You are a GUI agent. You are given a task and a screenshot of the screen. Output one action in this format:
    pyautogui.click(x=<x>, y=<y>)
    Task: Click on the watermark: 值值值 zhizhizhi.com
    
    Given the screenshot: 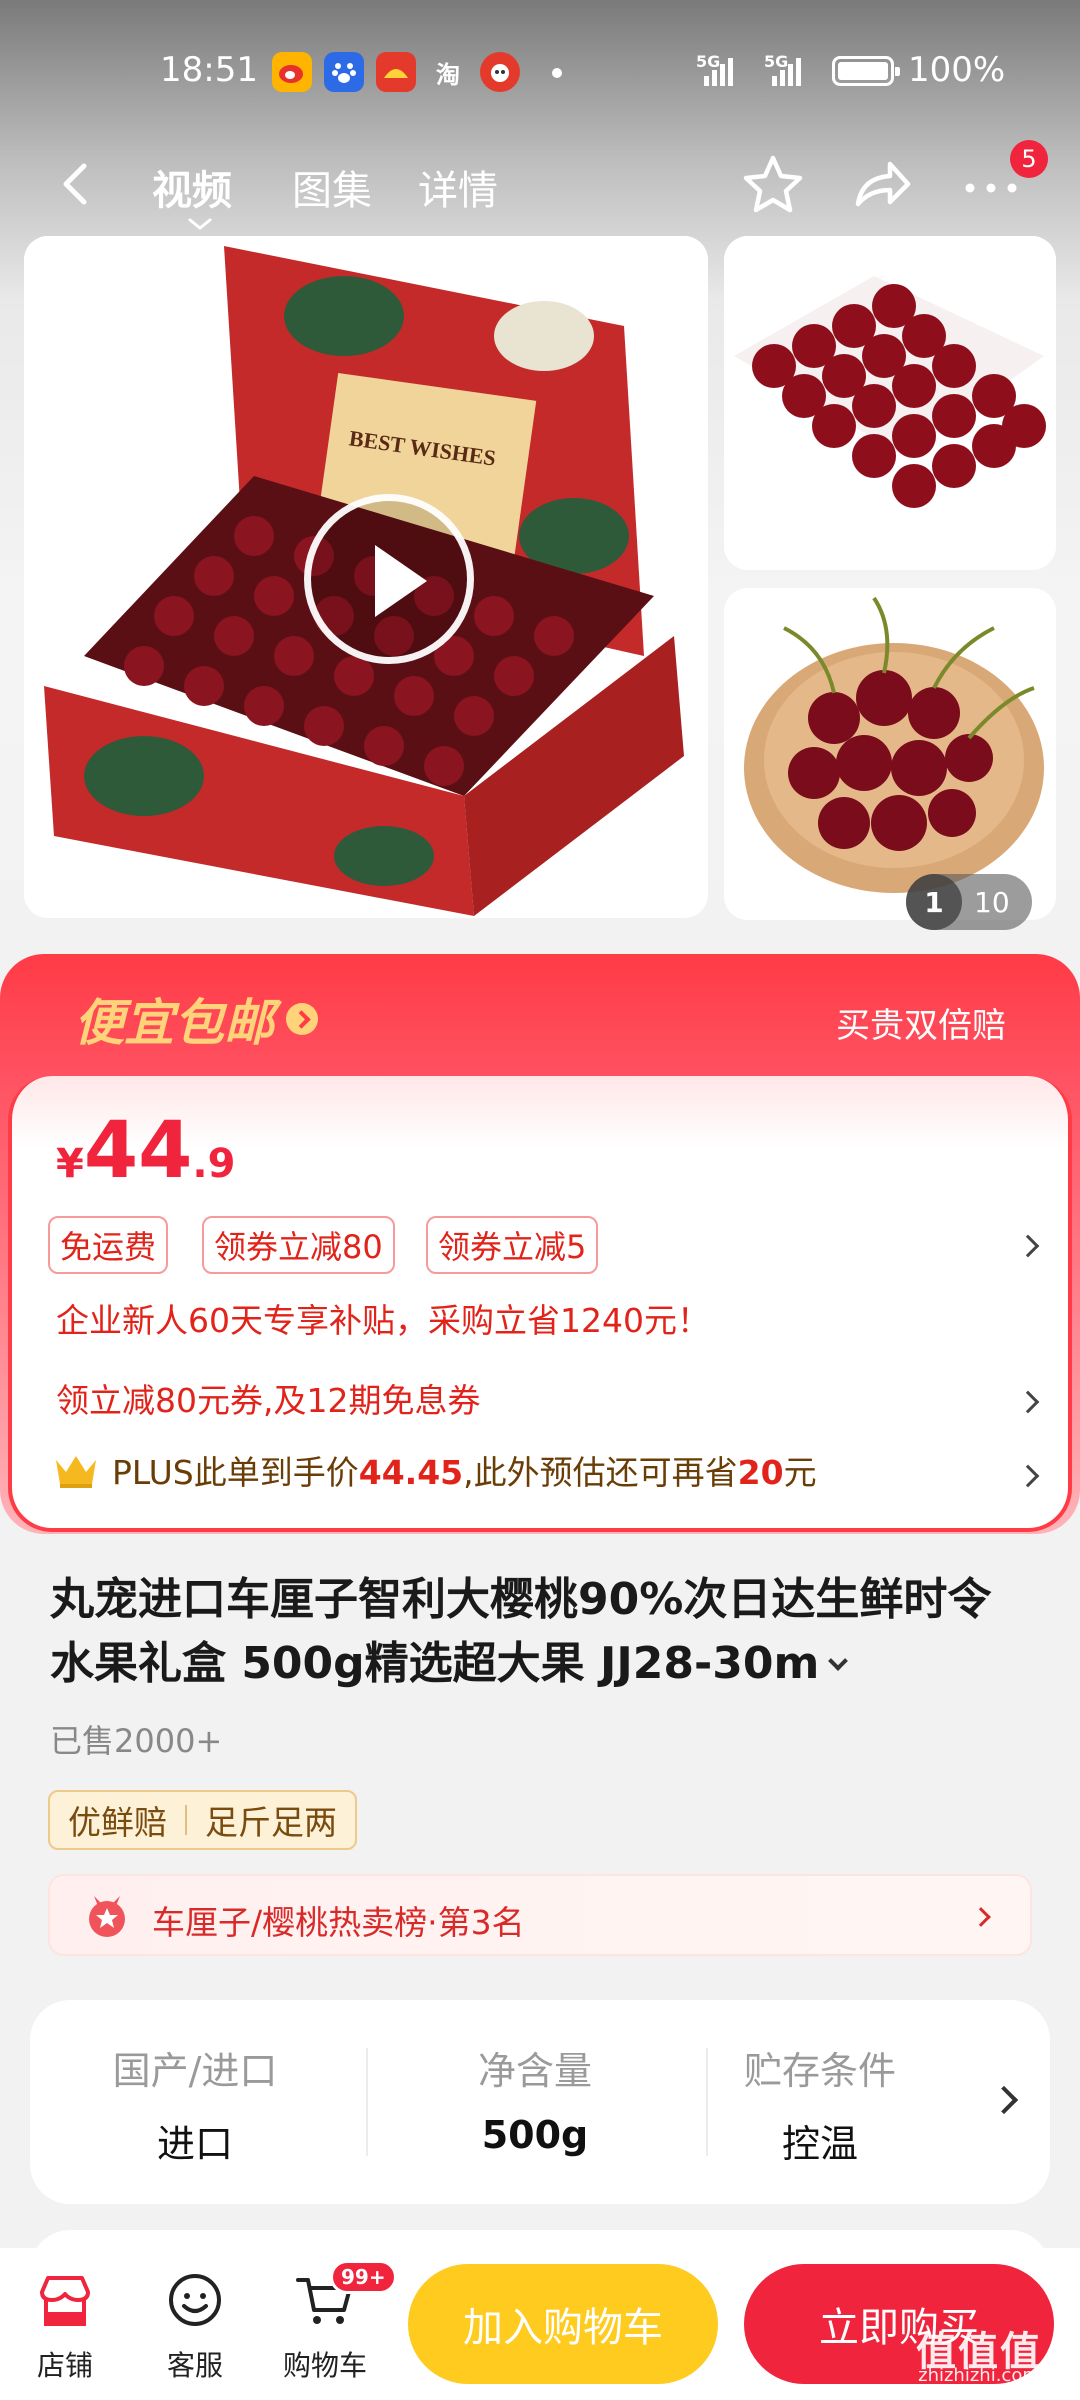 What is the action you would take?
    pyautogui.click(x=979, y=2358)
    